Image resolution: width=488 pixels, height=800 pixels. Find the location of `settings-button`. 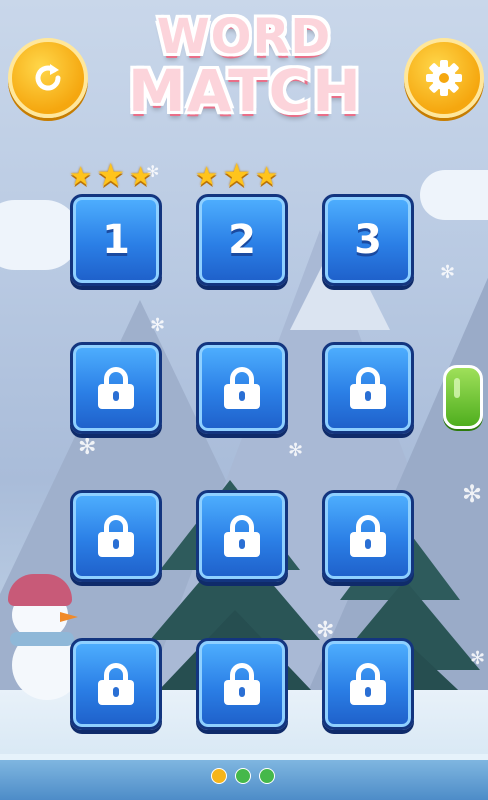

settings-button is located at coordinates (444, 78).